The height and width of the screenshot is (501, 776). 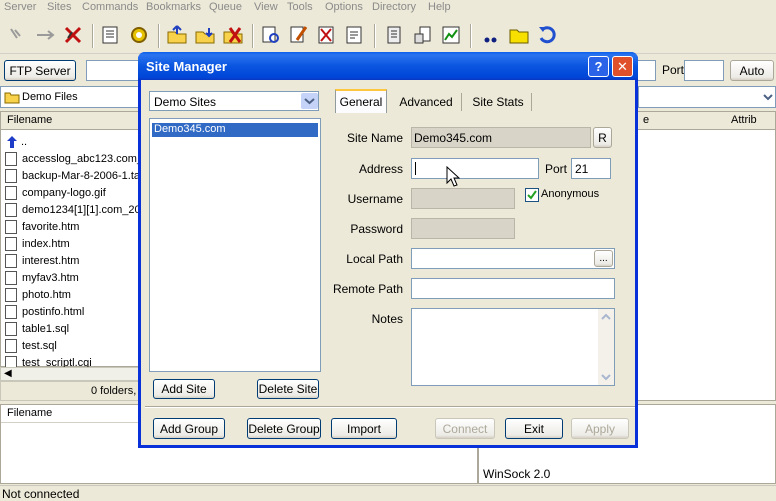 I want to click on port-input: 21, so click(x=591, y=168).